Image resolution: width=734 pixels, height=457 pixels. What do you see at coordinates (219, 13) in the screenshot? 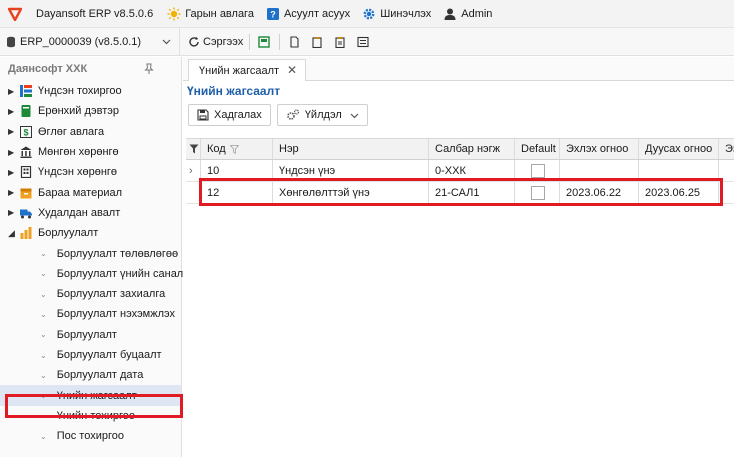
I see `menu-guide-label: Гарын авлага` at bounding box center [219, 13].